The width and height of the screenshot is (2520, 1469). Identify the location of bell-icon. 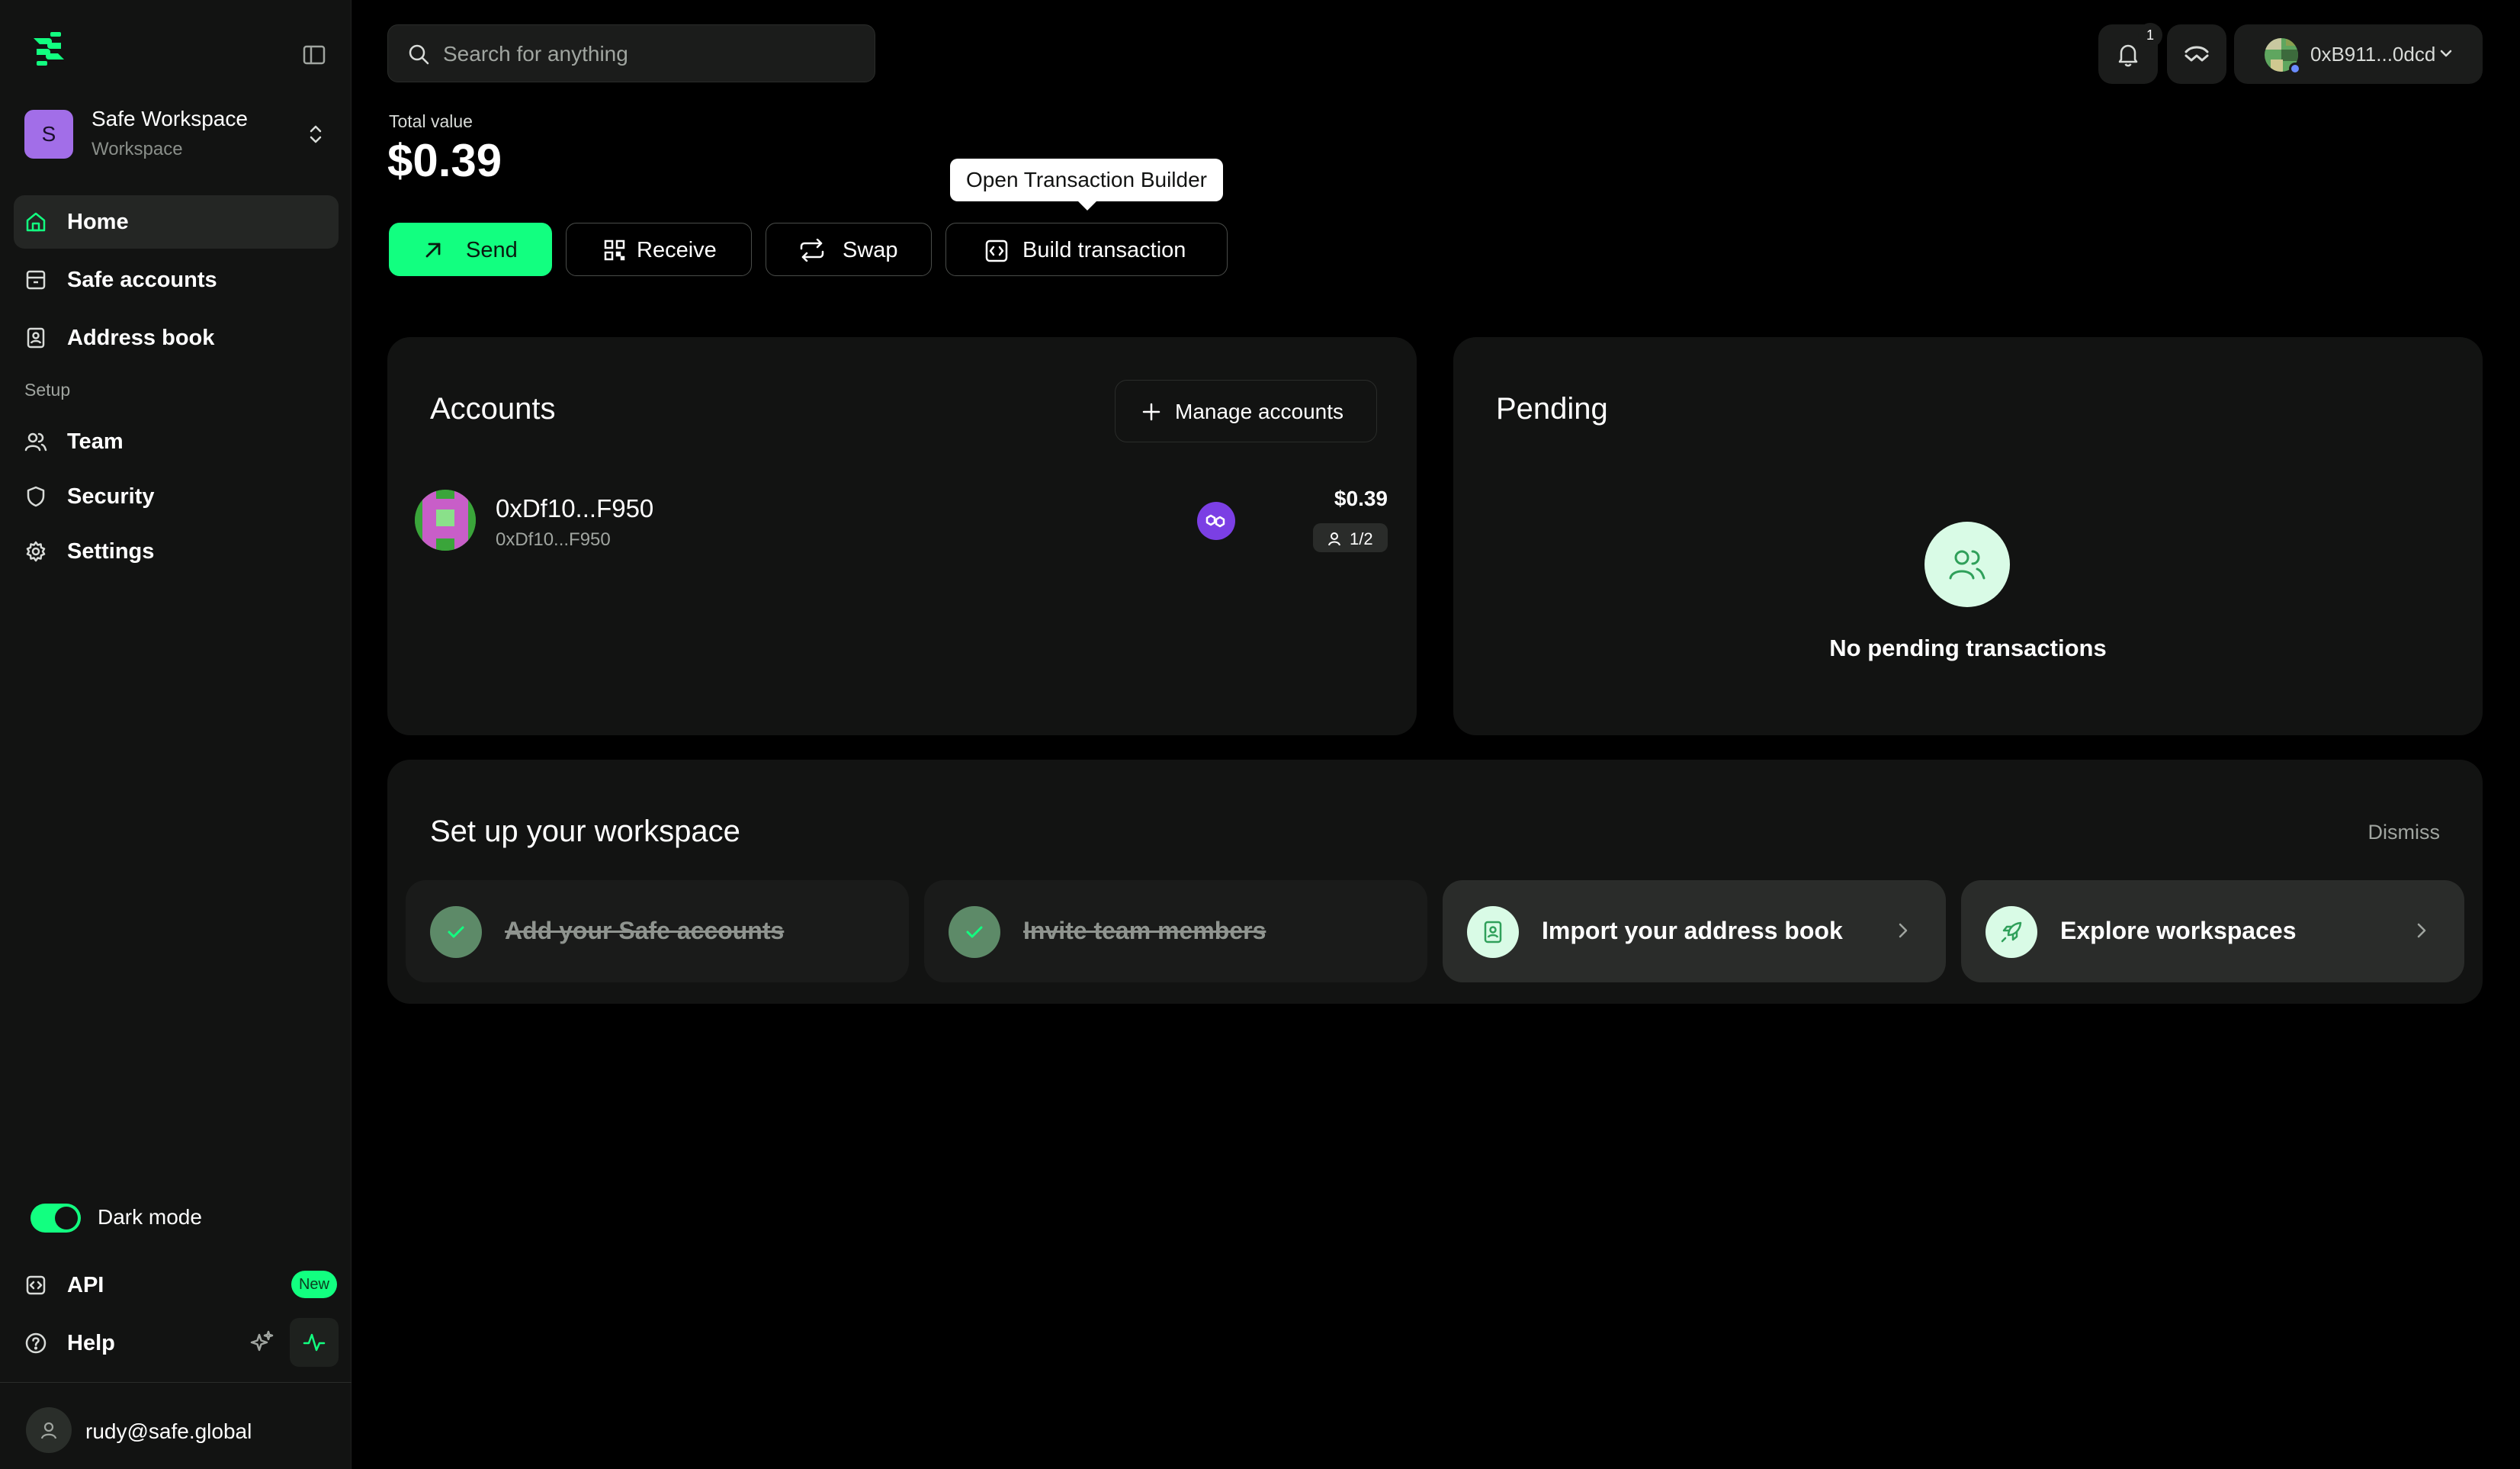
(2128, 55).